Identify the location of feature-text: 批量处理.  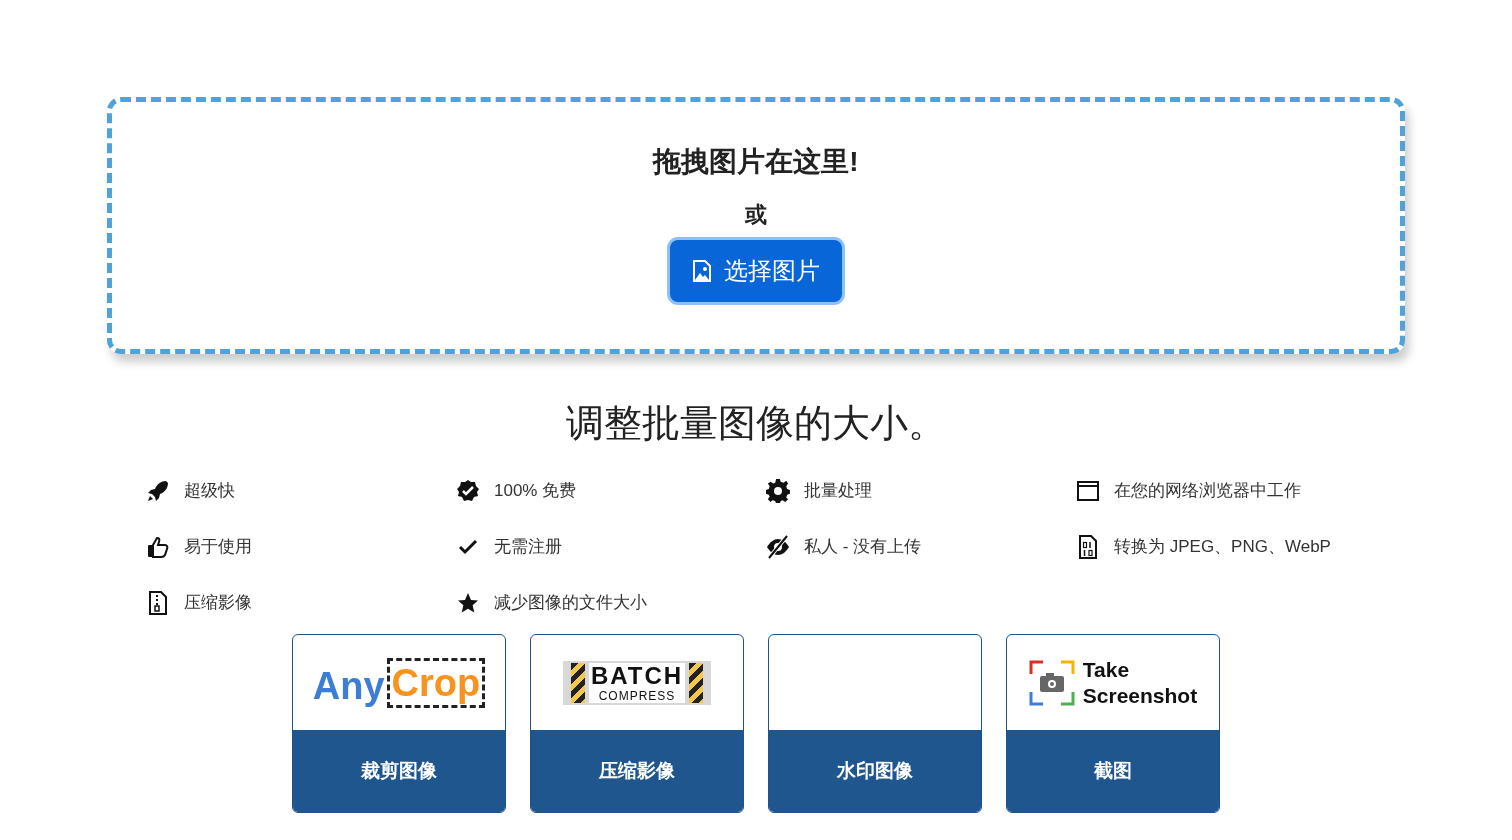
(838, 491).